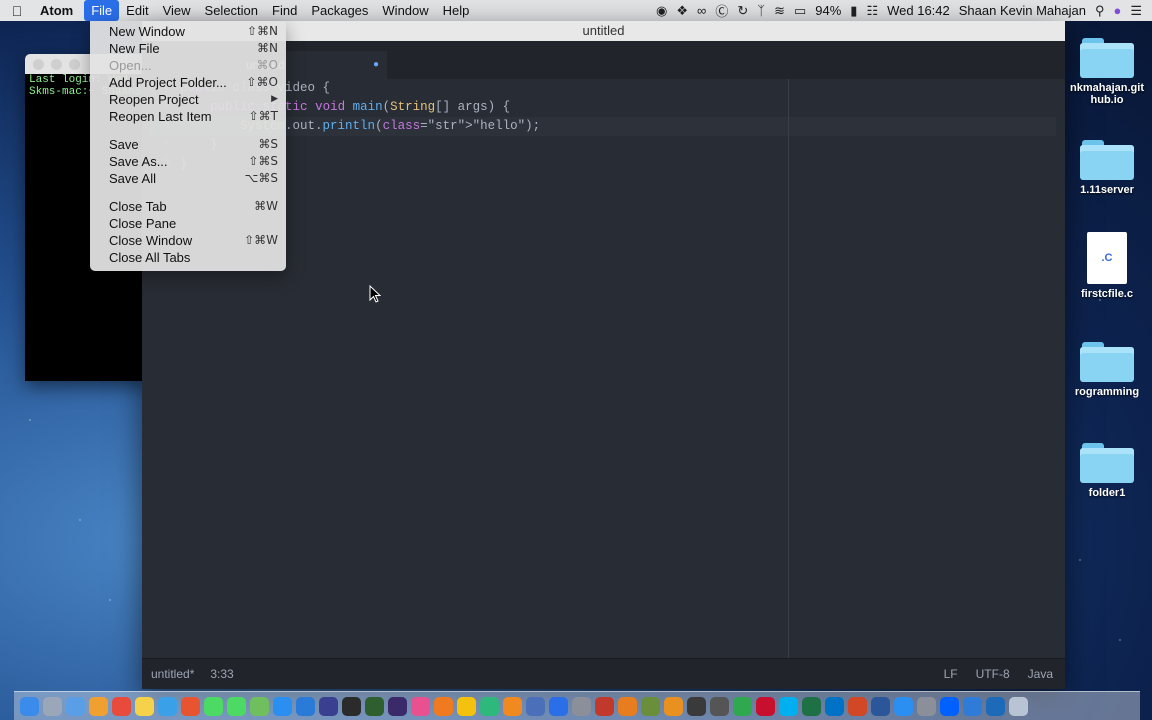 The height and width of the screenshot is (720, 1152). I want to click on desktop-folder: folder1, so click(1107, 471).